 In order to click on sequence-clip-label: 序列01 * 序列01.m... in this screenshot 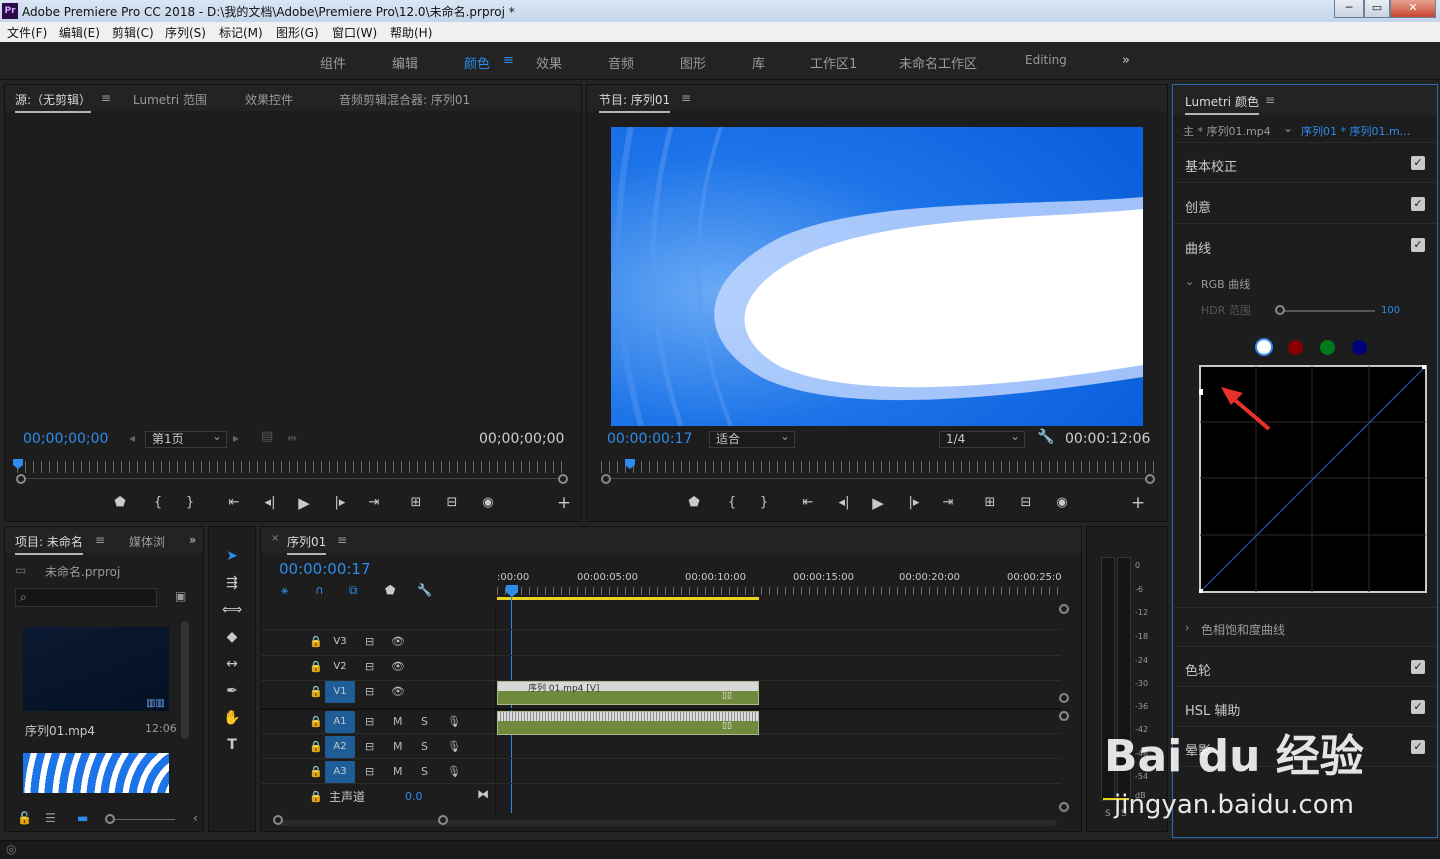, I will do `click(1355, 131)`.